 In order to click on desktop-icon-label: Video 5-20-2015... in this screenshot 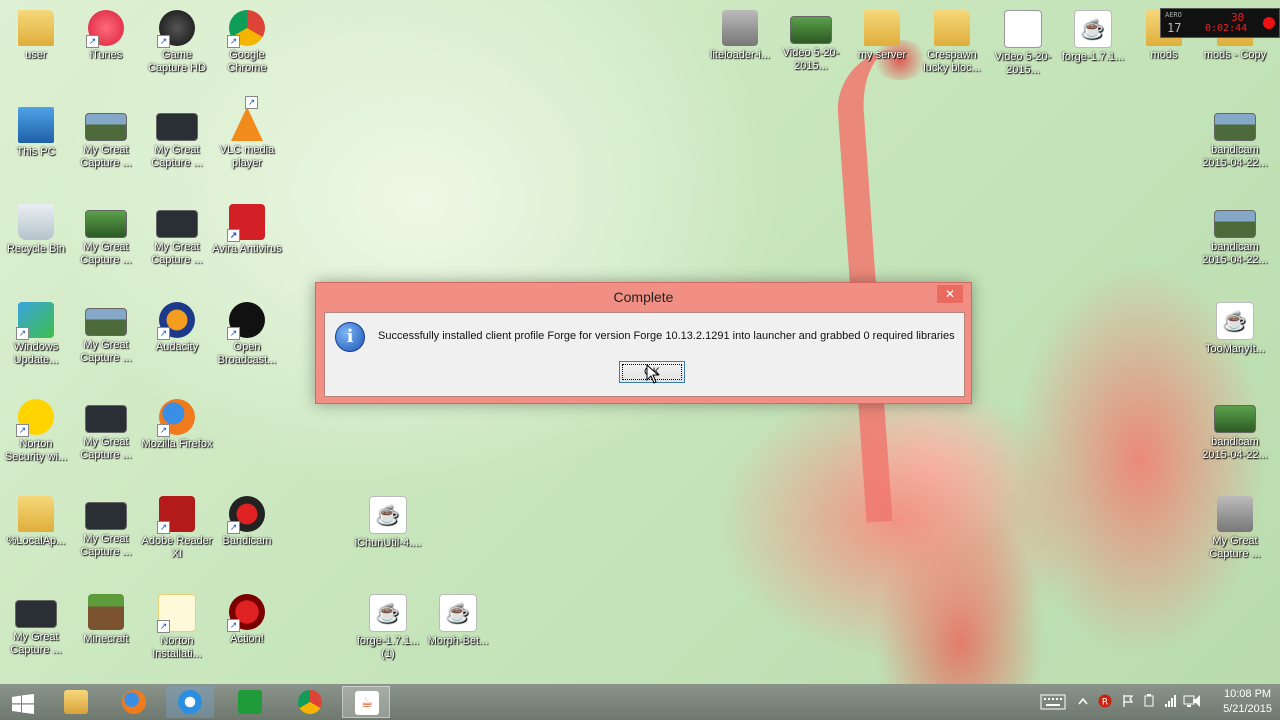, I will do `click(811, 59)`.